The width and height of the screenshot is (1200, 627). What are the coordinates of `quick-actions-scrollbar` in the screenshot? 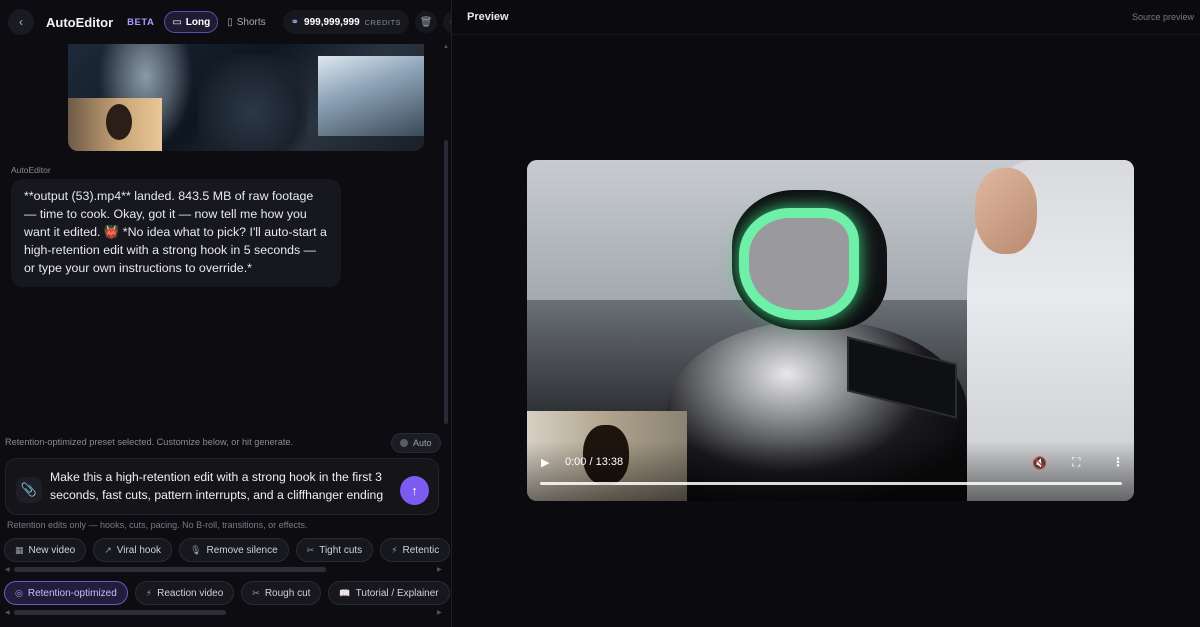 It's located at (170, 569).